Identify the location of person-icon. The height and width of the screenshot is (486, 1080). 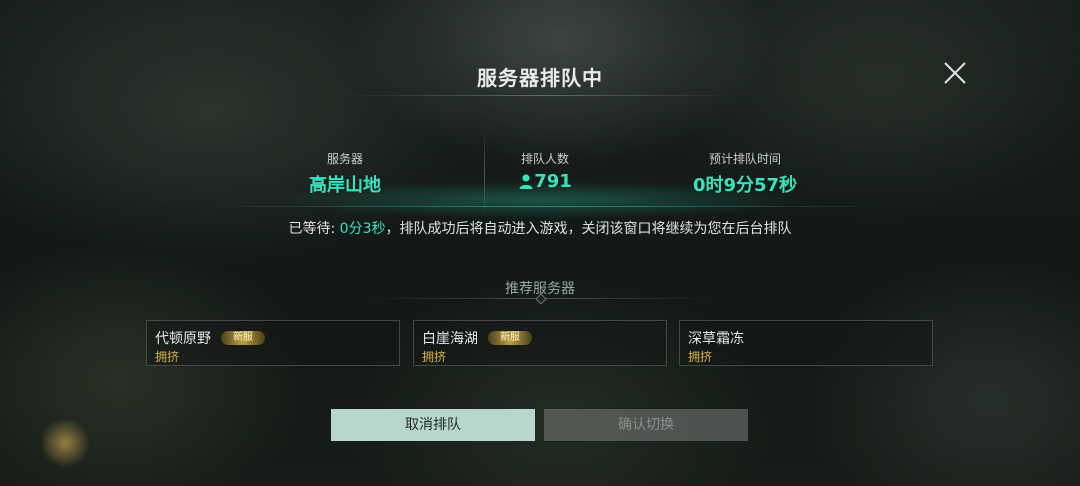
(526, 181).